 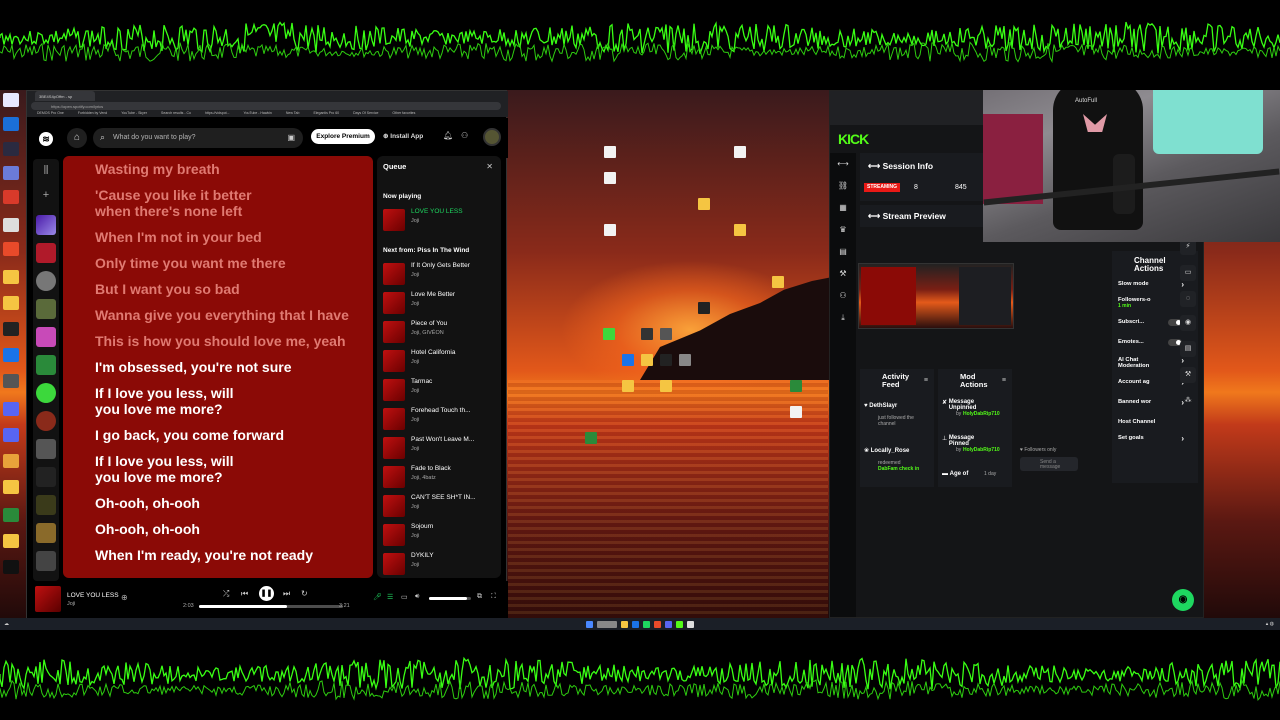 What do you see at coordinates (226, 594) in the screenshot?
I see `shuffle-icon: ⤮` at bounding box center [226, 594].